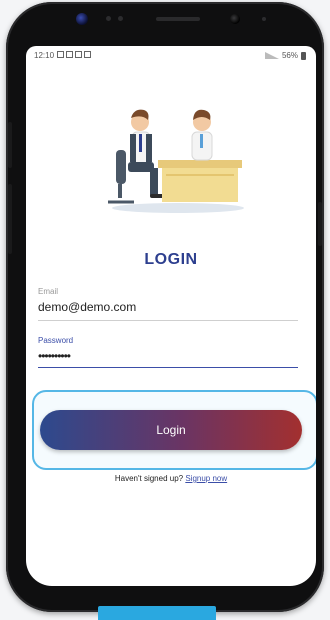  What do you see at coordinates (168, 367) in the screenshot?
I see `password-underline` at bounding box center [168, 367].